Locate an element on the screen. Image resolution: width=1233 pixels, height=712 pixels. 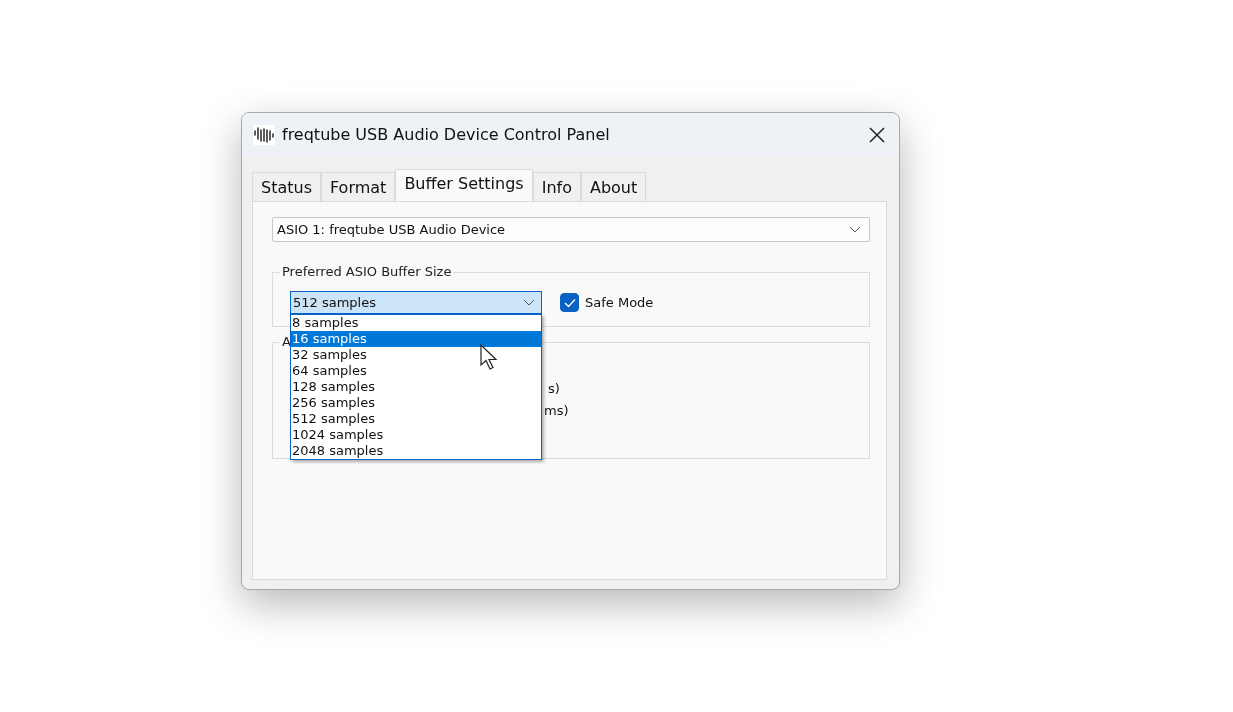
dropdown-option: 8 samples is located at coordinates (416, 323).